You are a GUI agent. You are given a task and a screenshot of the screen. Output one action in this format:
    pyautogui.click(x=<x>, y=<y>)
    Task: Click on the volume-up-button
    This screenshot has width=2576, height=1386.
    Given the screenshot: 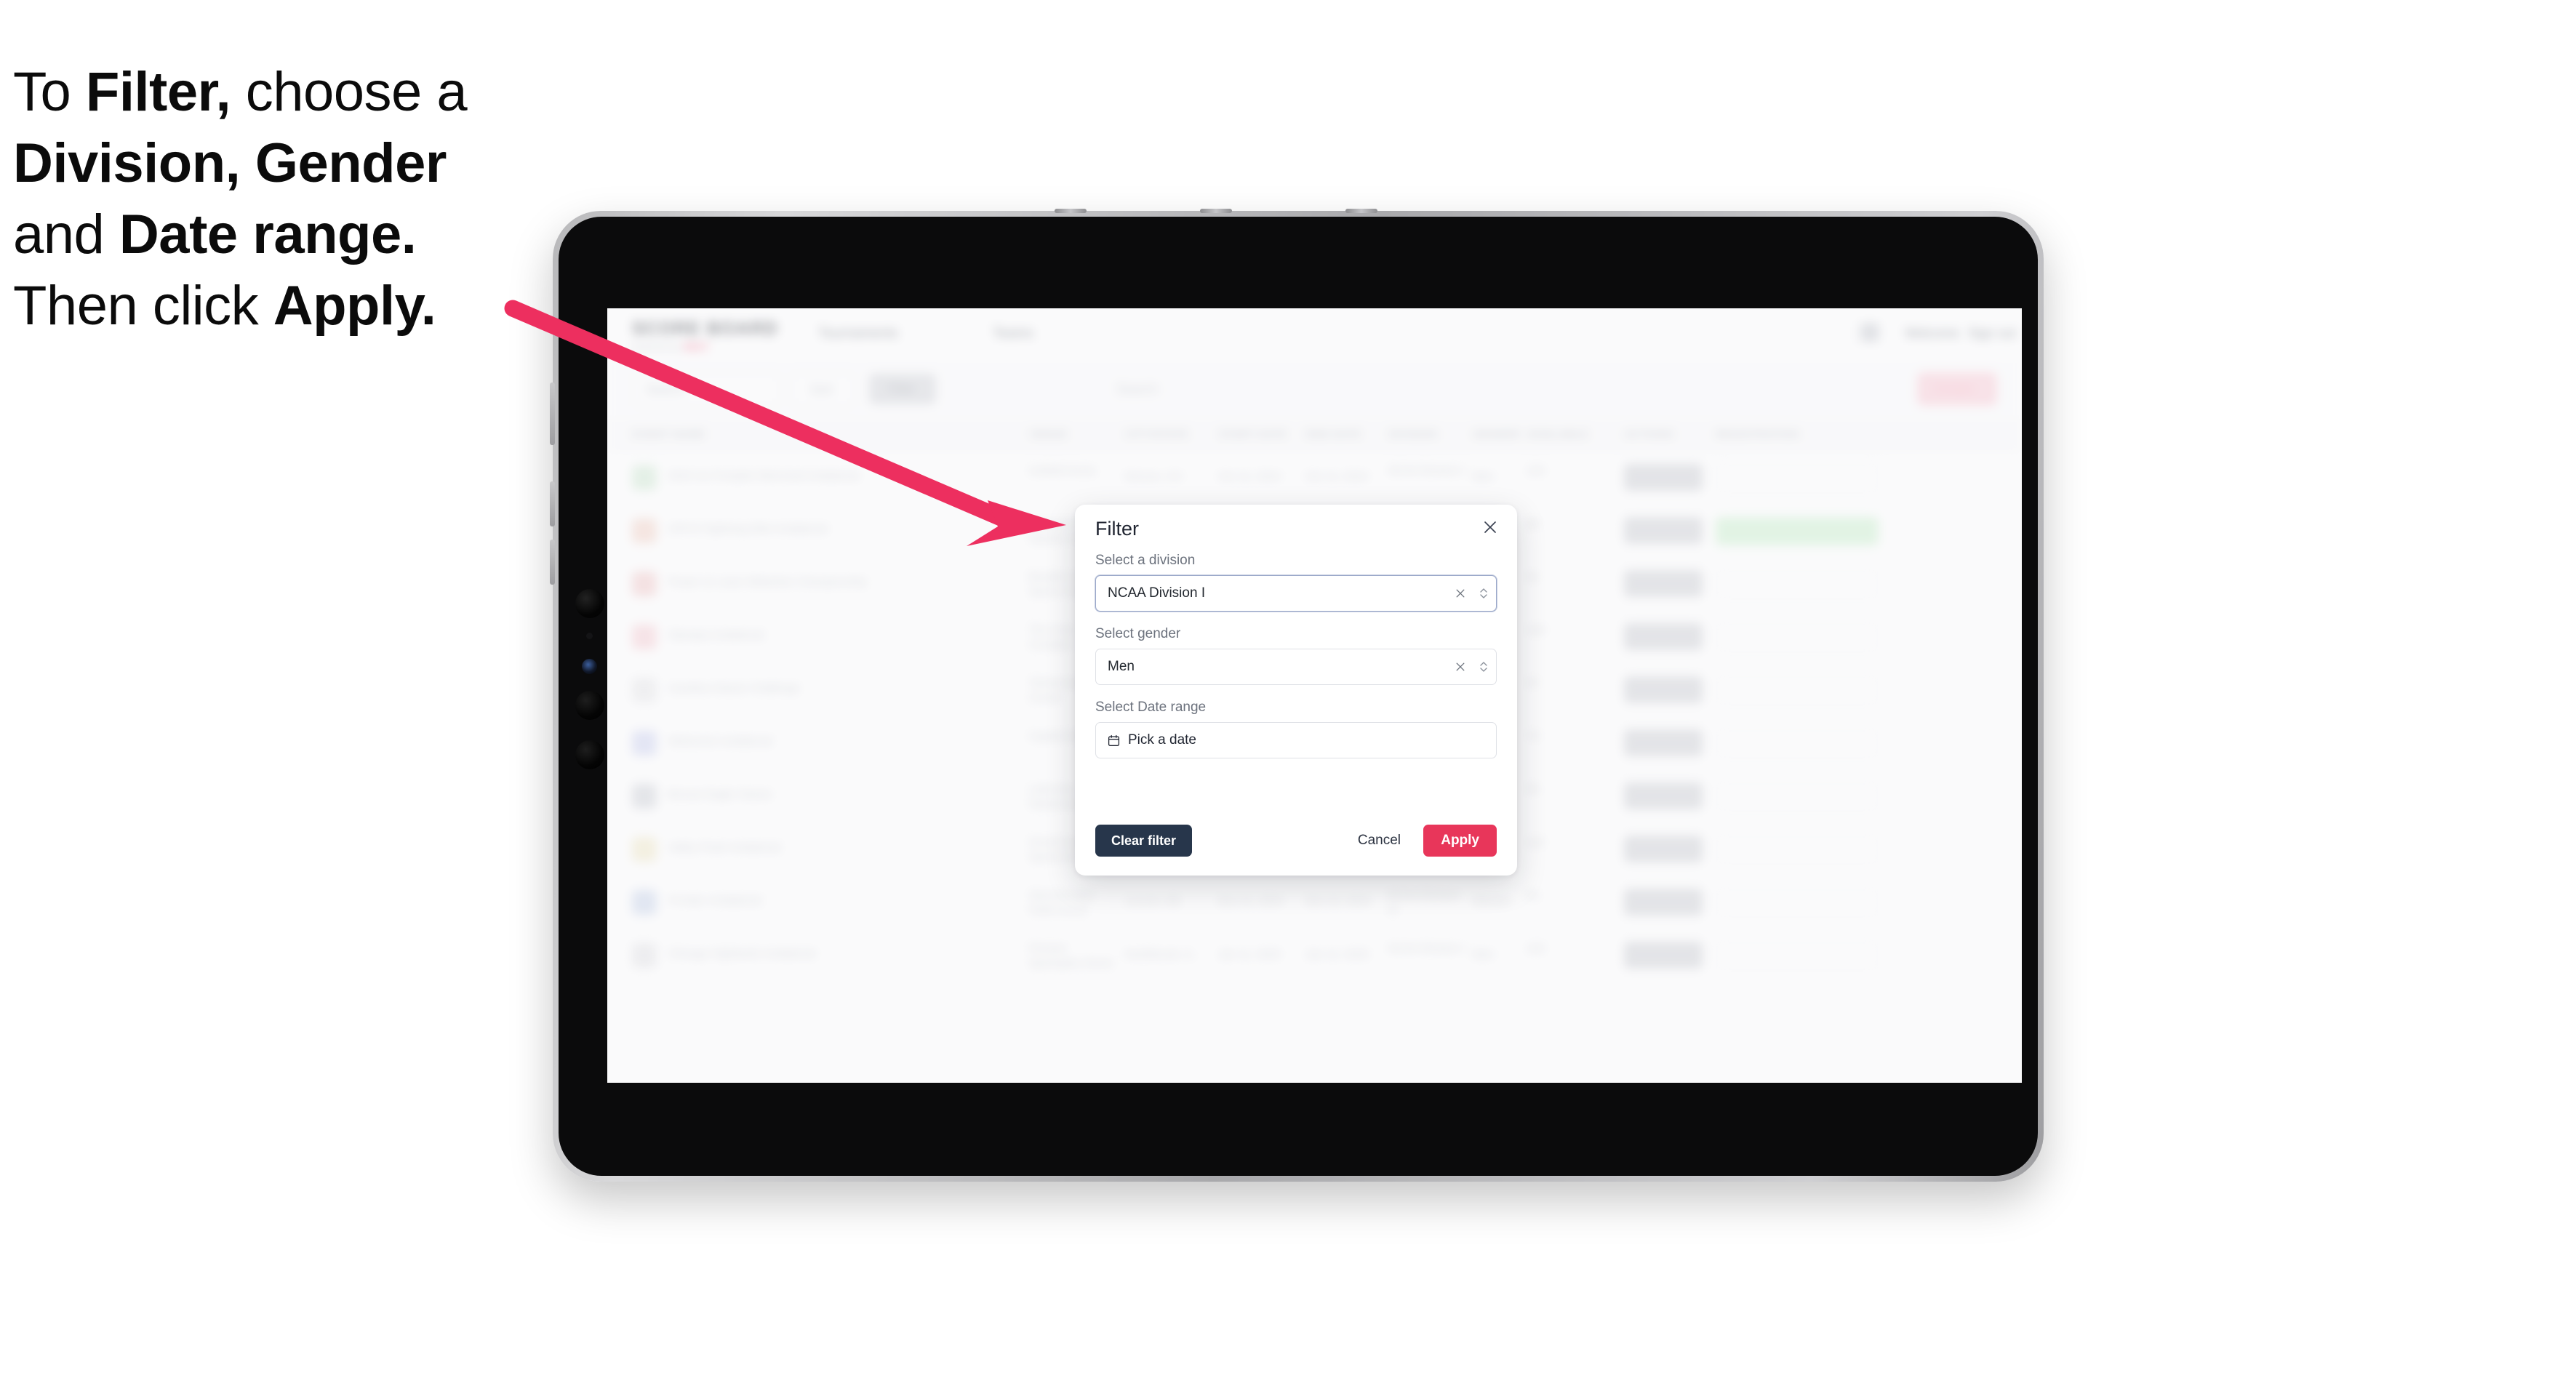 What is the action you would take?
    pyautogui.click(x=552, y=503)
    